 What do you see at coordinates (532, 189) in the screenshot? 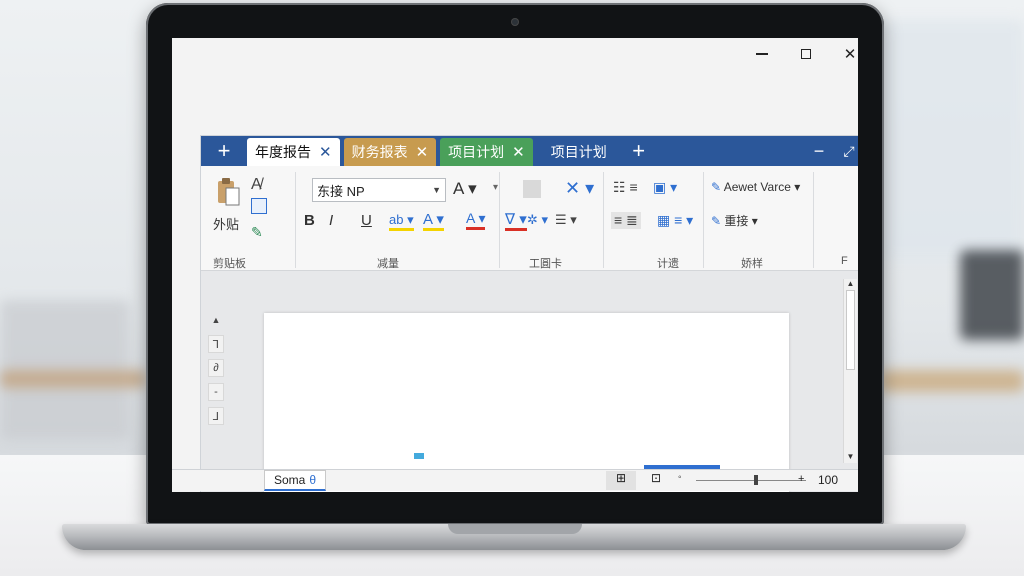
I see `shape-icon` at bounding box center [532, 189].